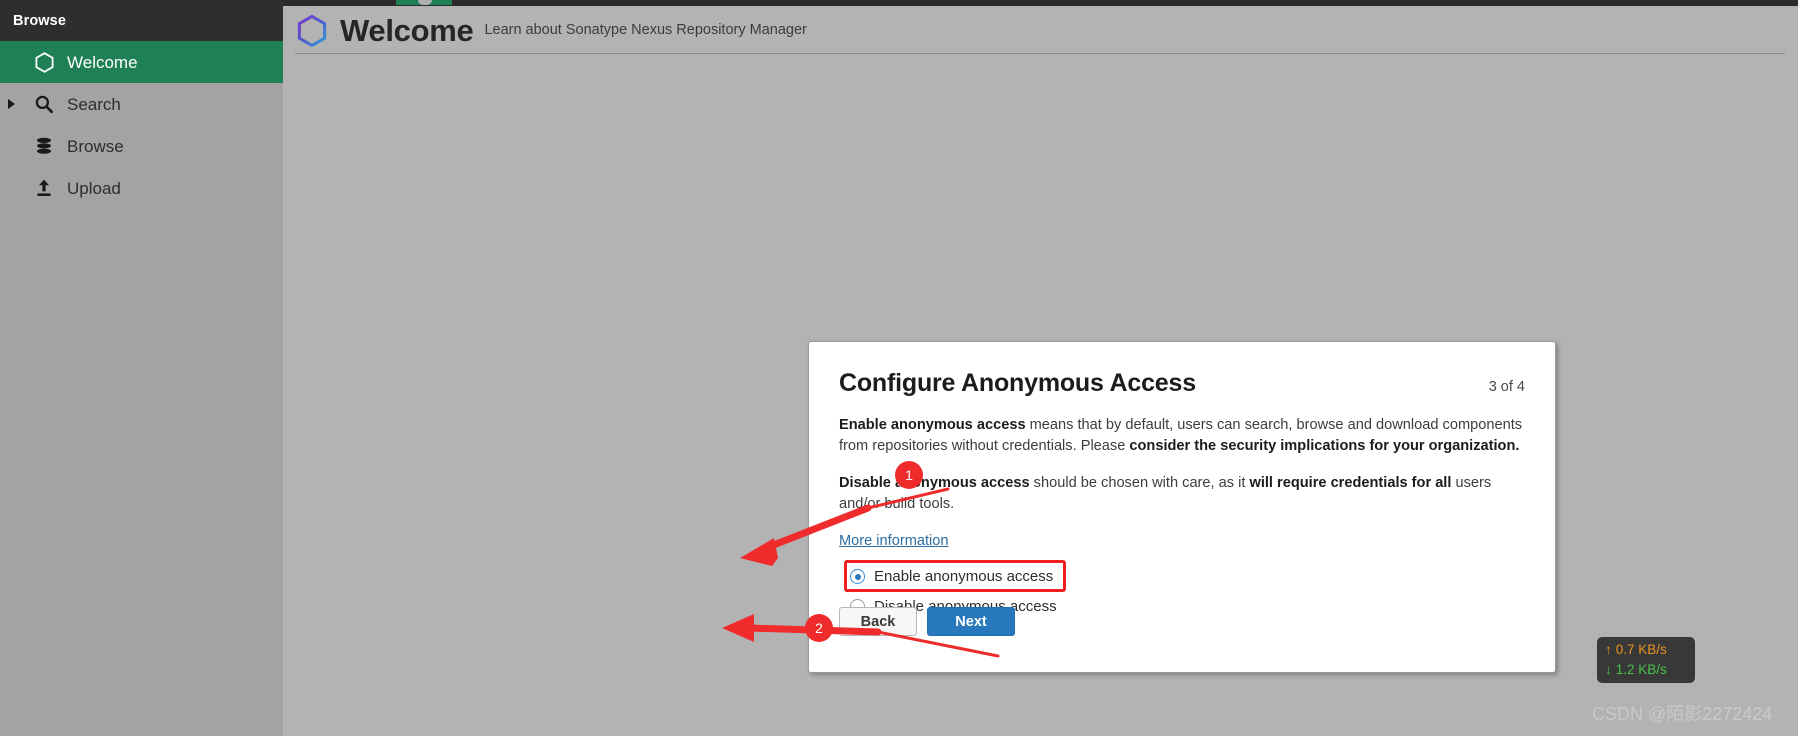  I want to click on database-icon, so click(44, 146).